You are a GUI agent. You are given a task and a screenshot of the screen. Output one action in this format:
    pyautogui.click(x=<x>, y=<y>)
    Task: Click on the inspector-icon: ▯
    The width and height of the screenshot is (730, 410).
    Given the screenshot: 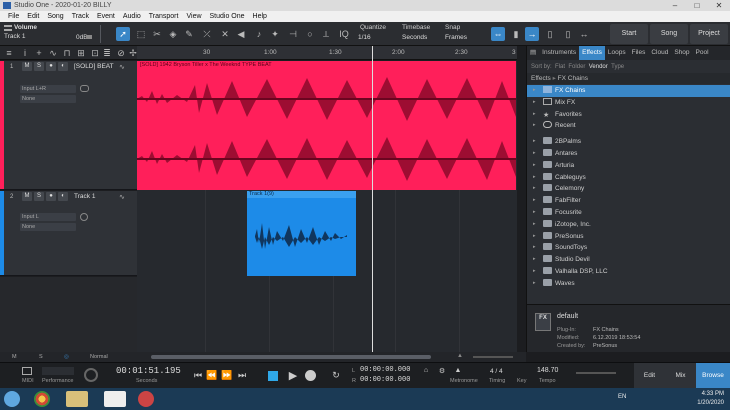 What is the action you would take?
    pyautogui.click(x=550, y=34)
    